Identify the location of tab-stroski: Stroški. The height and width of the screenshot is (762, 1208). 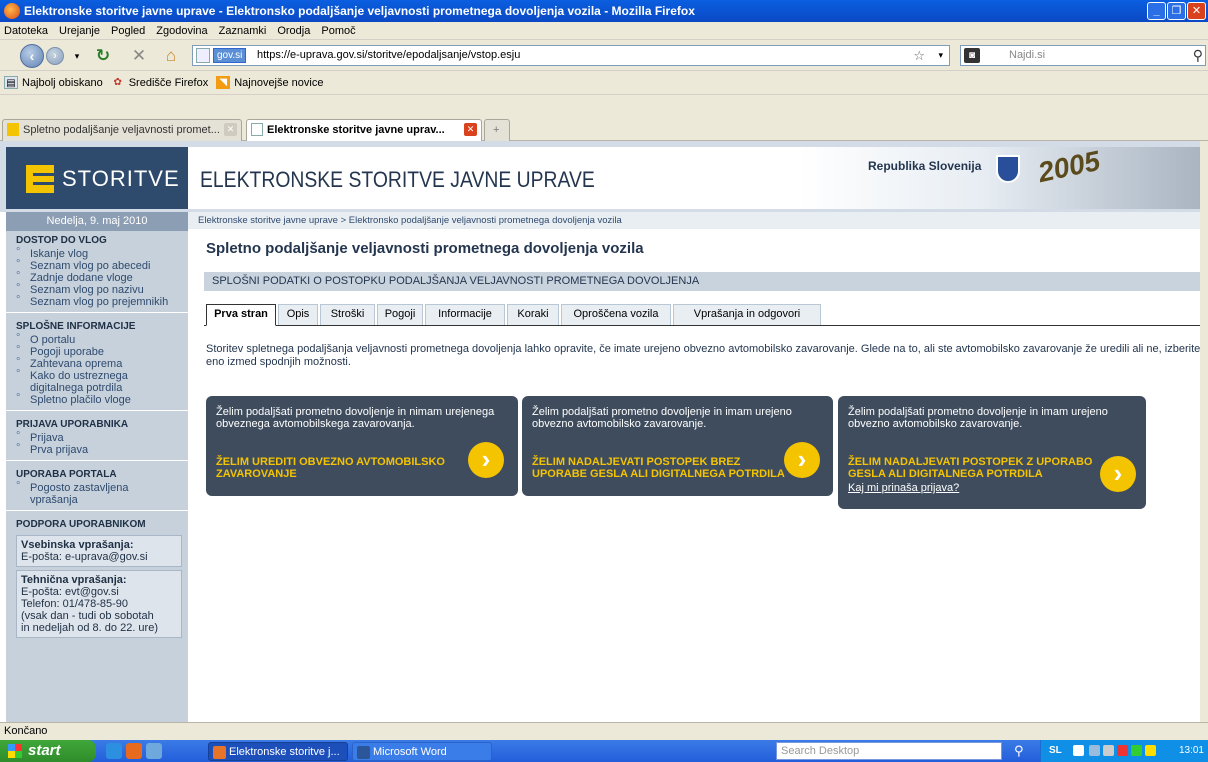
(347, 314).